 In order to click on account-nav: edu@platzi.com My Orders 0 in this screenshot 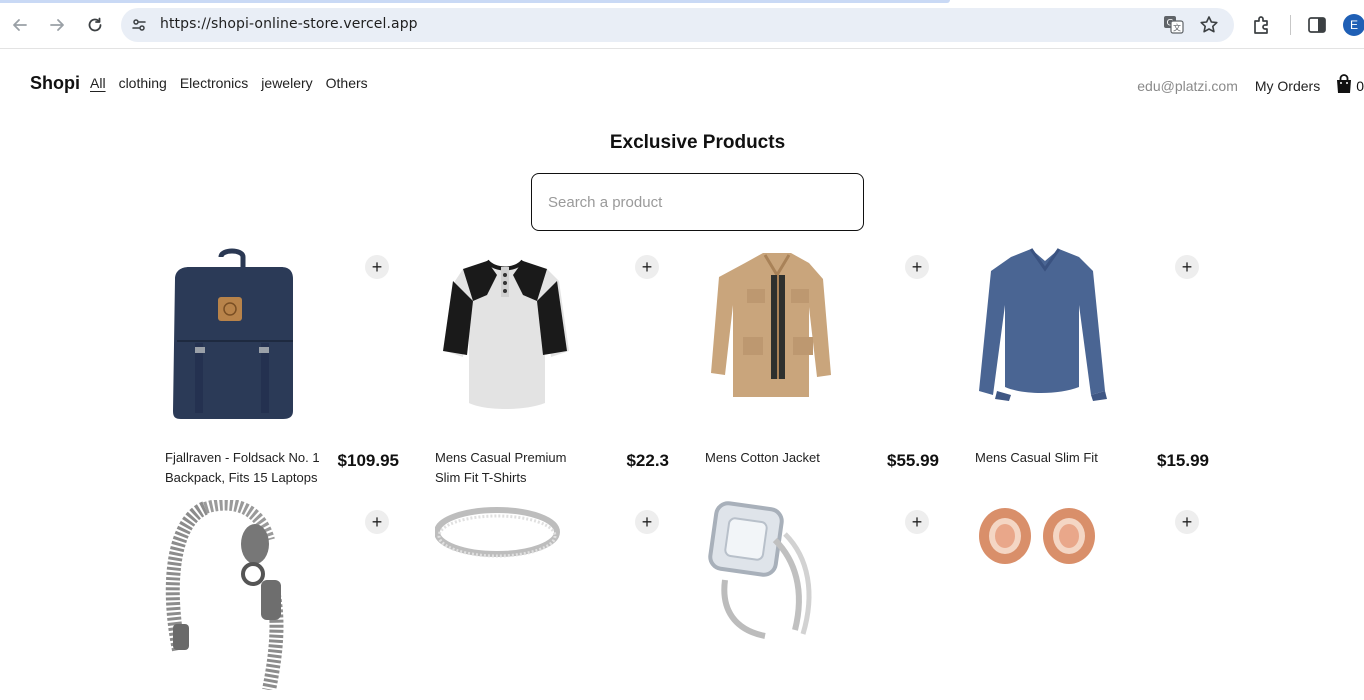, I will do `click(1250, 85)`.